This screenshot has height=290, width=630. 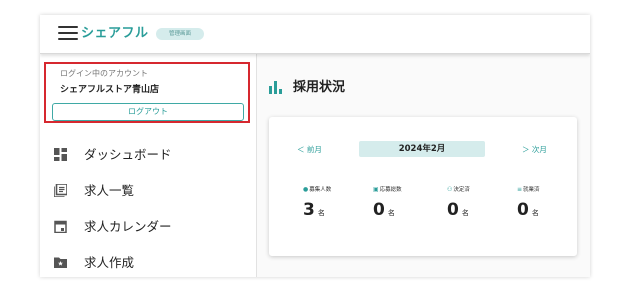 What do you see at coordinates (128, 154) in the screenshot?
I see `sidebar-item-label: ダッシュボード` at bounding box center [128, 154].